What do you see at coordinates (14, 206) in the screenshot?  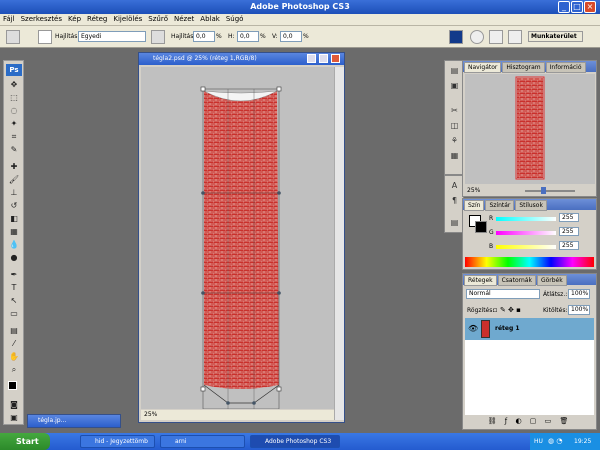 I see `history-brush-icon: ↺` at bounding box center [14, 206].